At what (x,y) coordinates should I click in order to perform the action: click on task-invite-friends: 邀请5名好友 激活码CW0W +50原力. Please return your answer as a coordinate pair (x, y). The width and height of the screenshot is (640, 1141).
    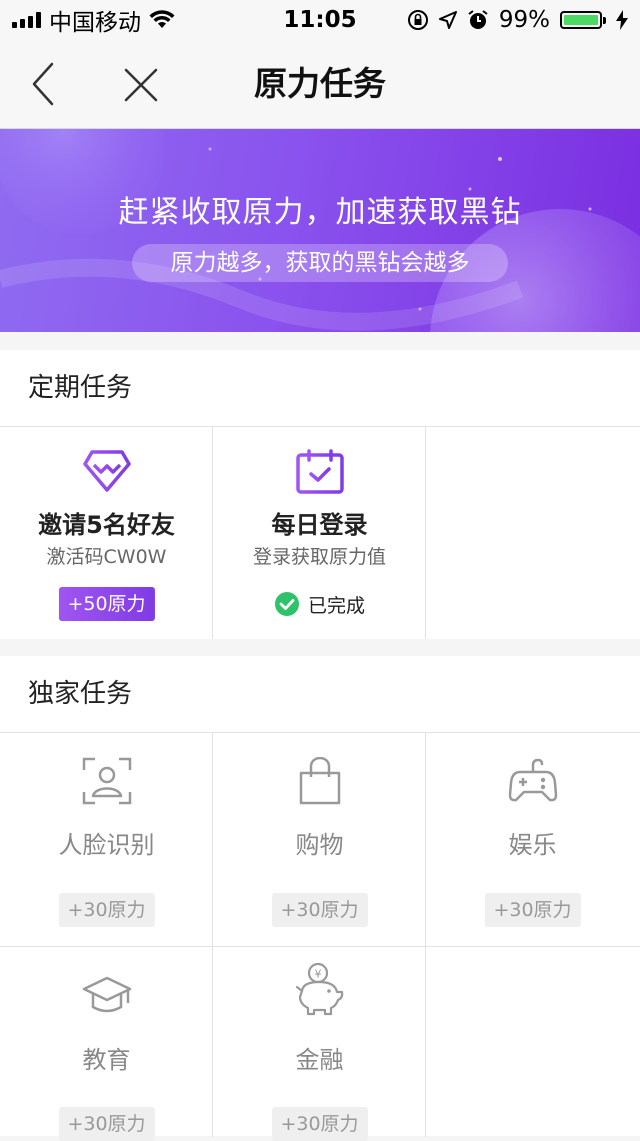
    Looking at the image, I should click on (106, 533).